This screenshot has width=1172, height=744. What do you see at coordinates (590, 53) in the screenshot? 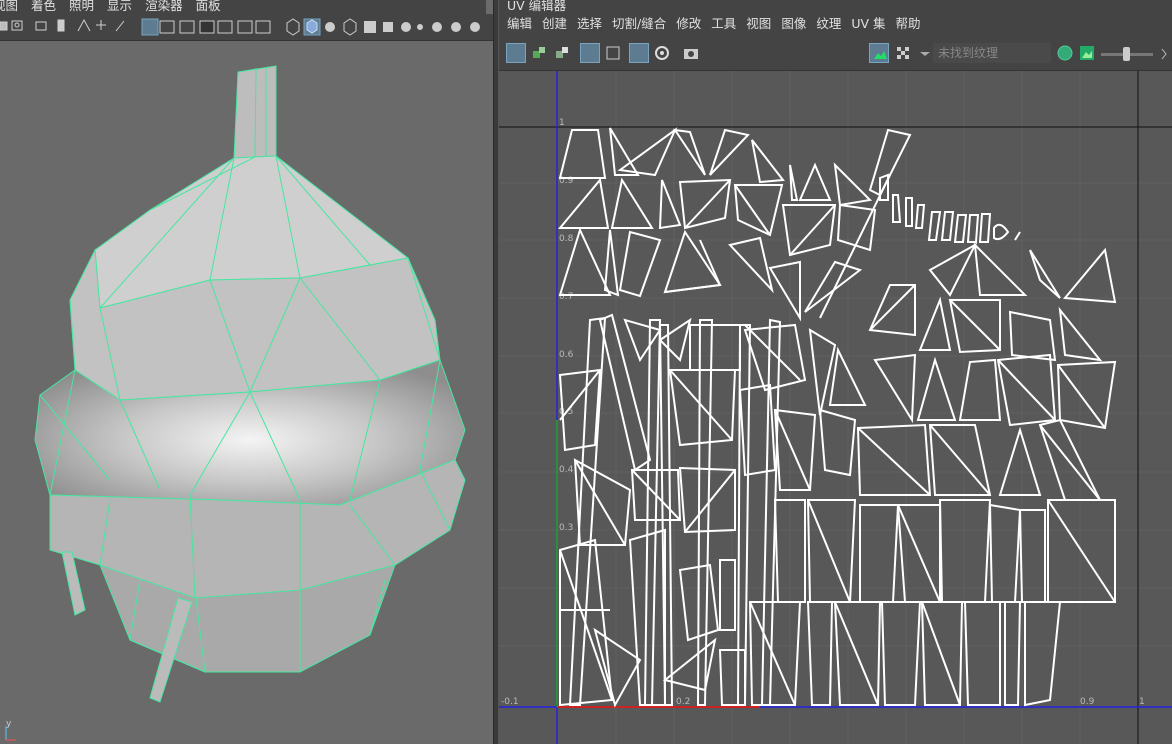
I see `uv-grid-toggle-icon` at bounding box center [590, 53].